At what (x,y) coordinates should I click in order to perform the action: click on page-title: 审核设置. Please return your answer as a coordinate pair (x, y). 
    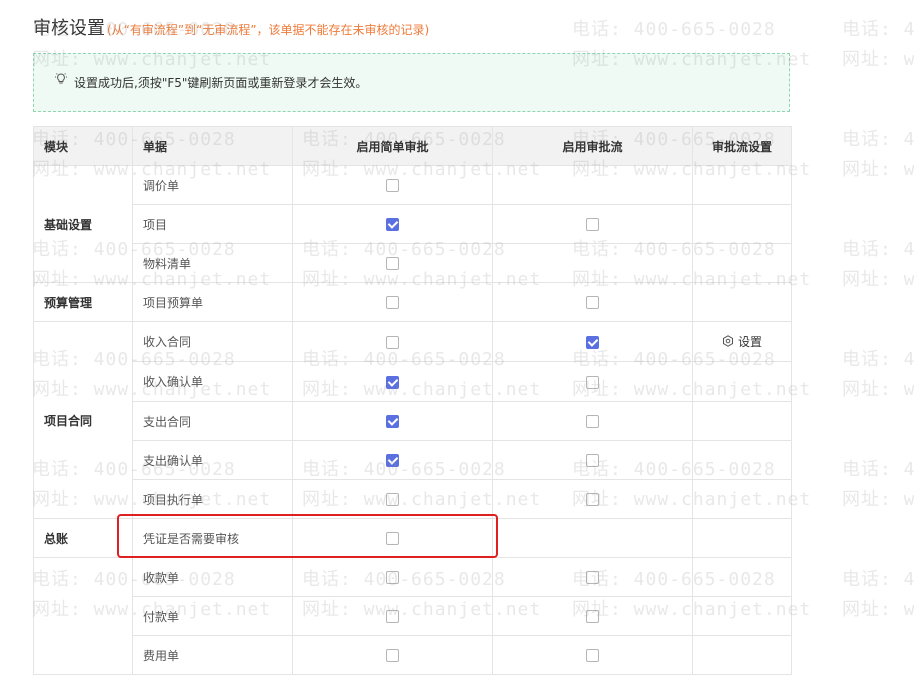
    Looking at the image, I should click on (69, 28).